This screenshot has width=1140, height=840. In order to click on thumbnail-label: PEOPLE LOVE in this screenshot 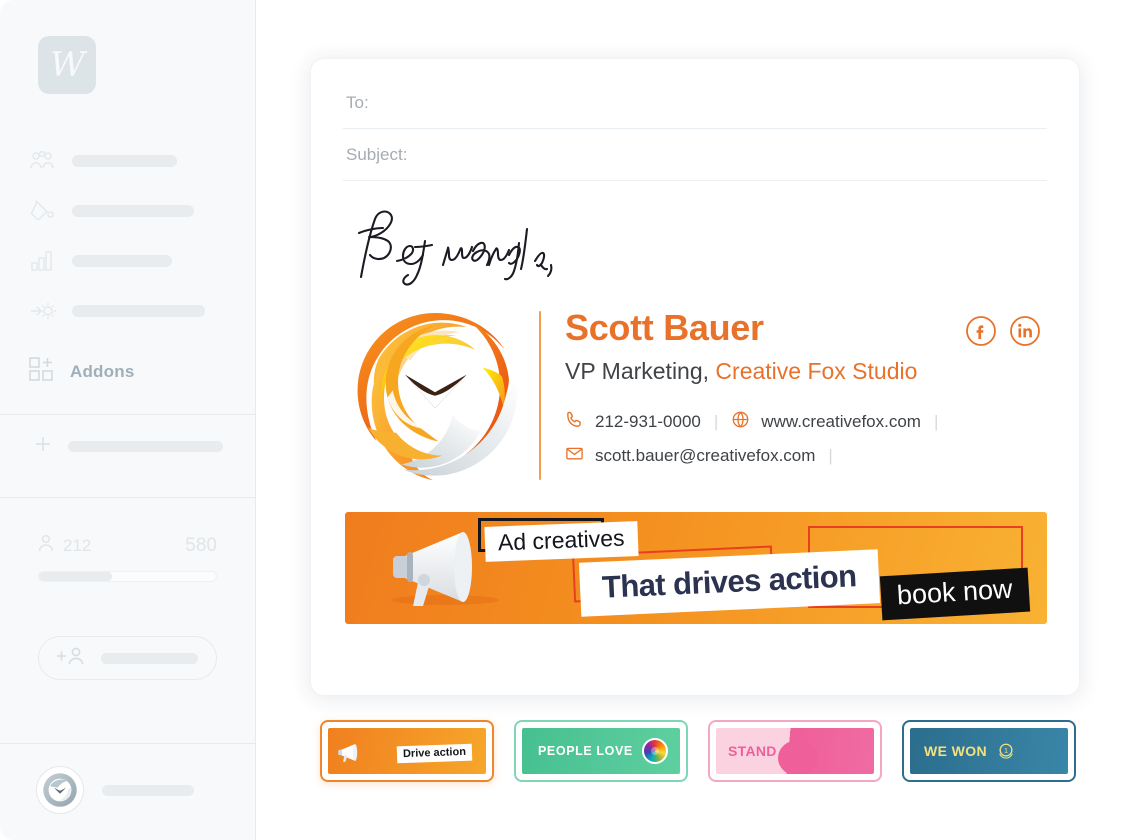, I will do `click(585, 751)`.